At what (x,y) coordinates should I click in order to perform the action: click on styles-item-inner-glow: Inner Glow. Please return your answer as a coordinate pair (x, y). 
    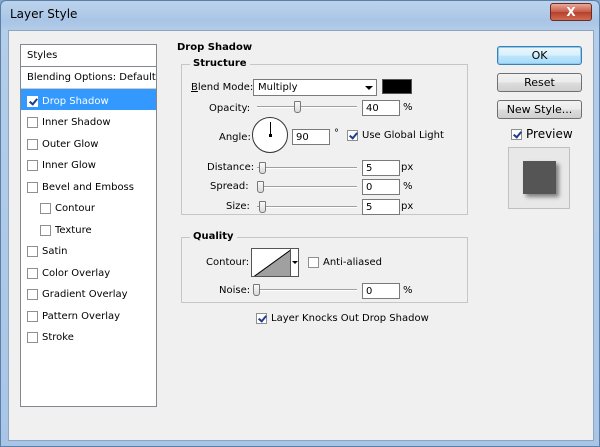
    Looking at the image, I should click on (88, 164).